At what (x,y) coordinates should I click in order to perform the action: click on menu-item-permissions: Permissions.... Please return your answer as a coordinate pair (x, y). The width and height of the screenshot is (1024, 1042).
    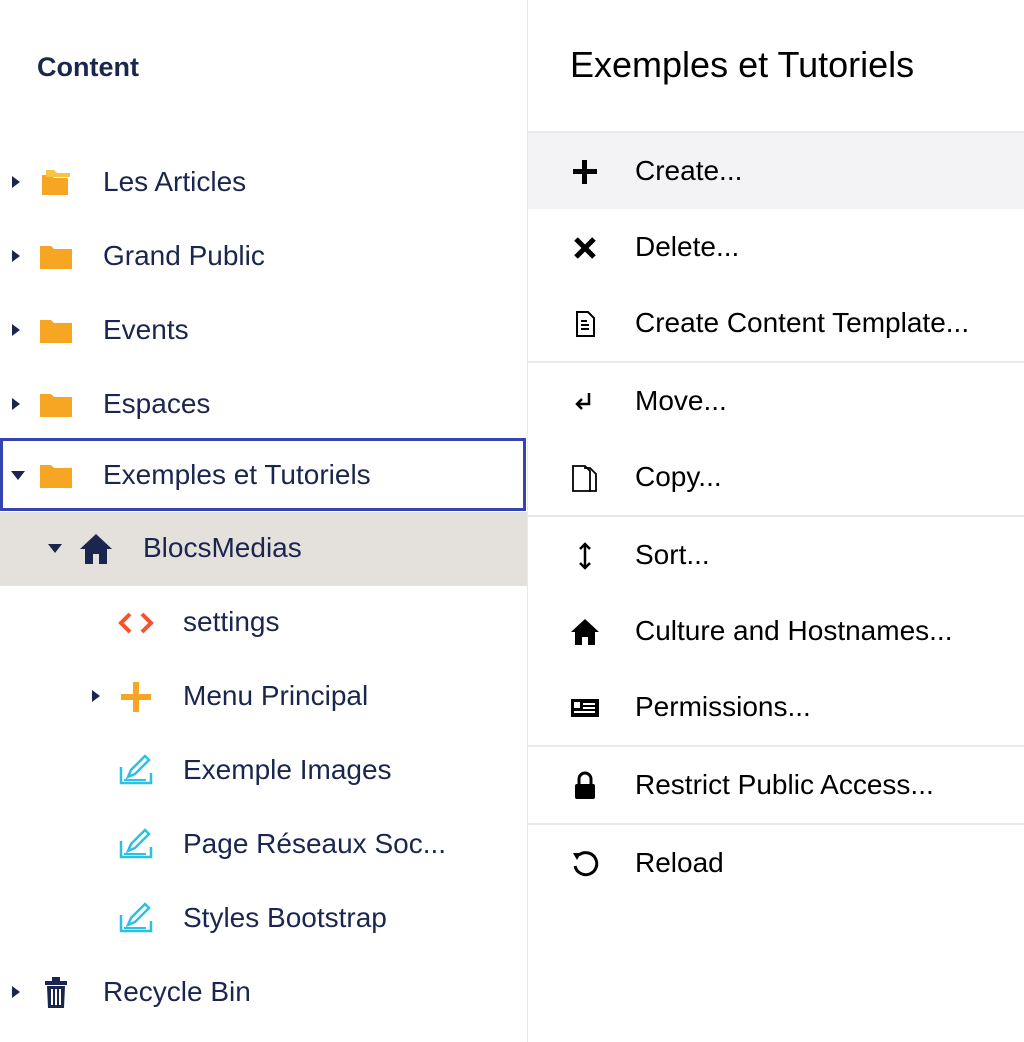
    Looking at the image, I should click on (776, 707).